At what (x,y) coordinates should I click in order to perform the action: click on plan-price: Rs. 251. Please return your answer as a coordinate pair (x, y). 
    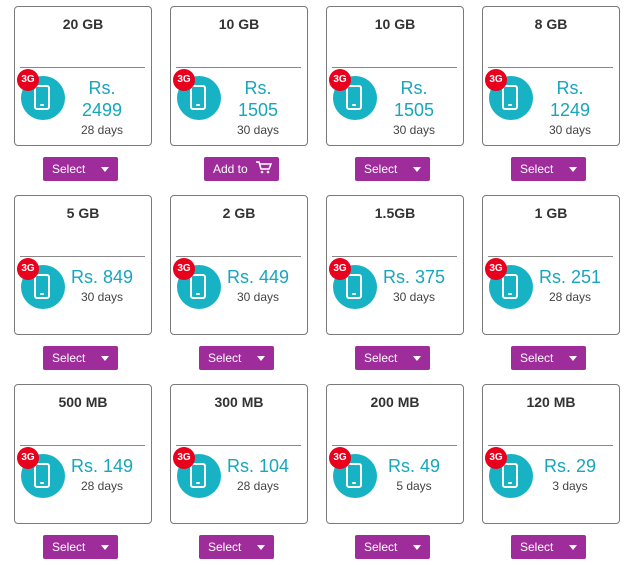
    Looking at the image, I should click on (570, 277).